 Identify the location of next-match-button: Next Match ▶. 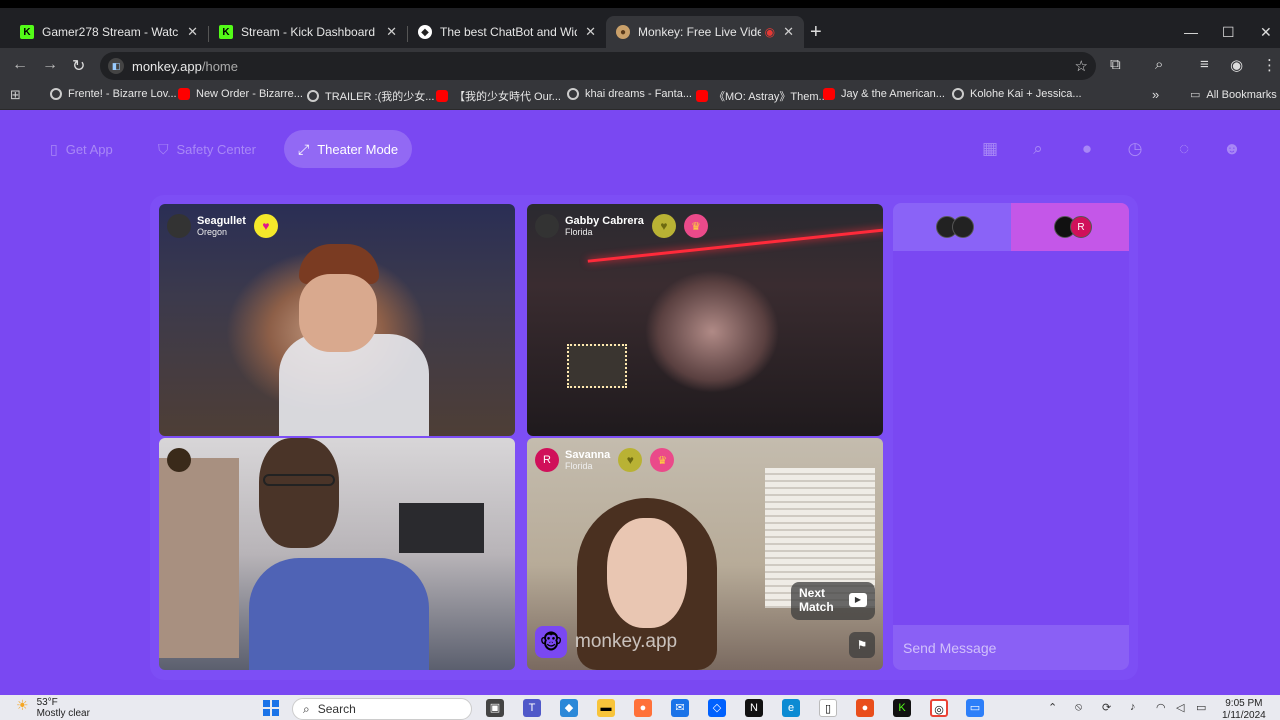
(833, 601).